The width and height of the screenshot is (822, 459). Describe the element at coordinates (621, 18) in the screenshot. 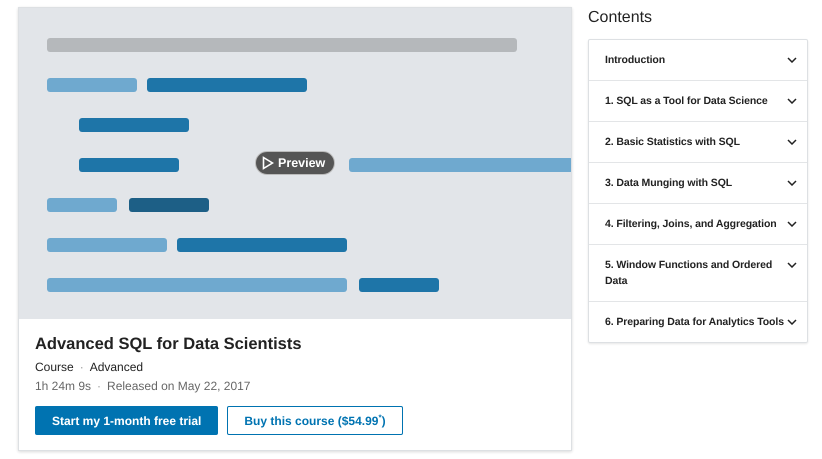

I see `contents-heading: Contents` at that location.